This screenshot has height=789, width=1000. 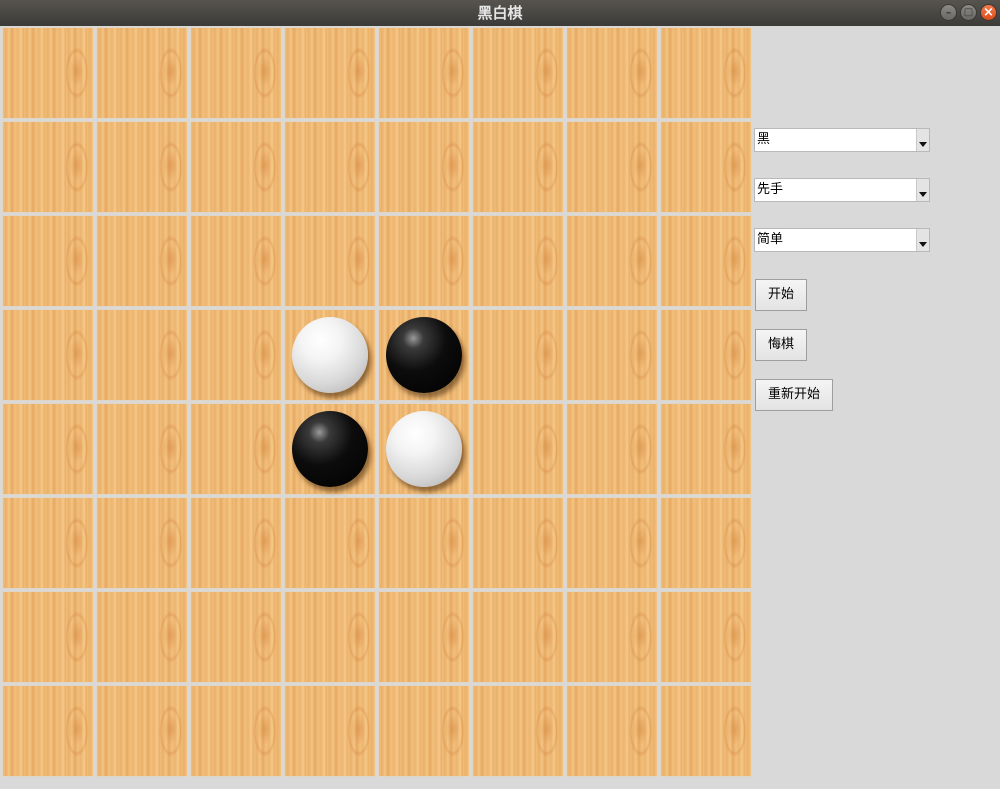 What do you see at coordinates (842, 240) in the screenshot?
I see `difficulty-select: 简单` at bounding box center [842, 240].